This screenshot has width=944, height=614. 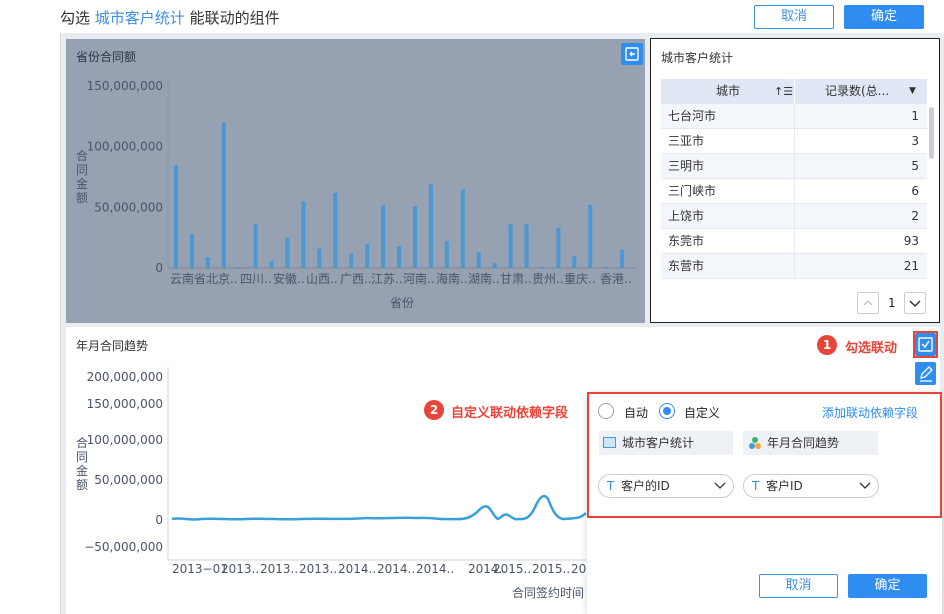 What do you see at coordinates (911, 241) in the screenshot?
I see `cell-count: 93` at bounding box center [911, 241].